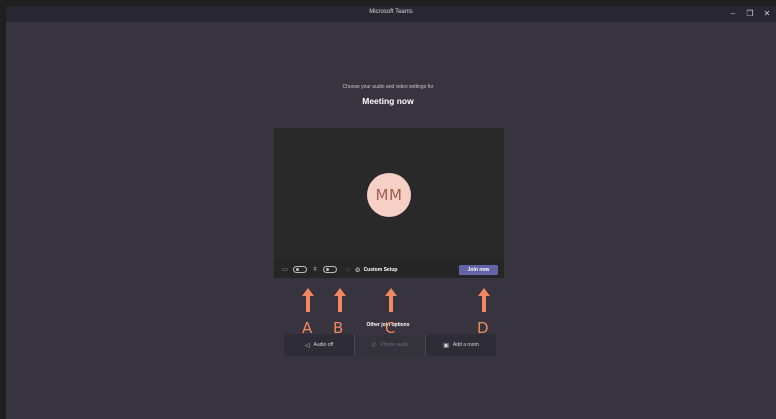 This screenshot has width=776, height=419. I want to click on video-preview: MM, so click(389, 194).